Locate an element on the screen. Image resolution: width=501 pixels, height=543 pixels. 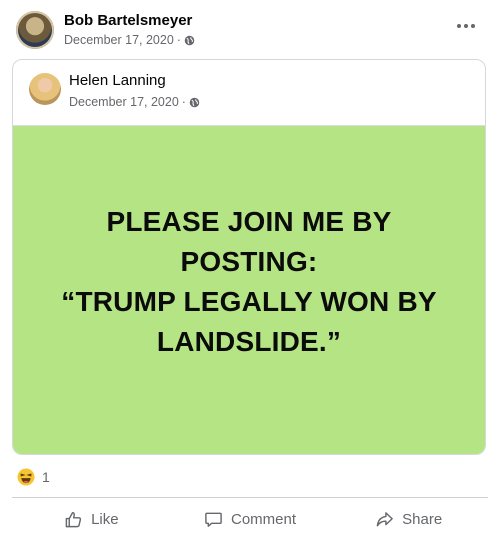
like-label: Like is located at coordinates (105, 519).